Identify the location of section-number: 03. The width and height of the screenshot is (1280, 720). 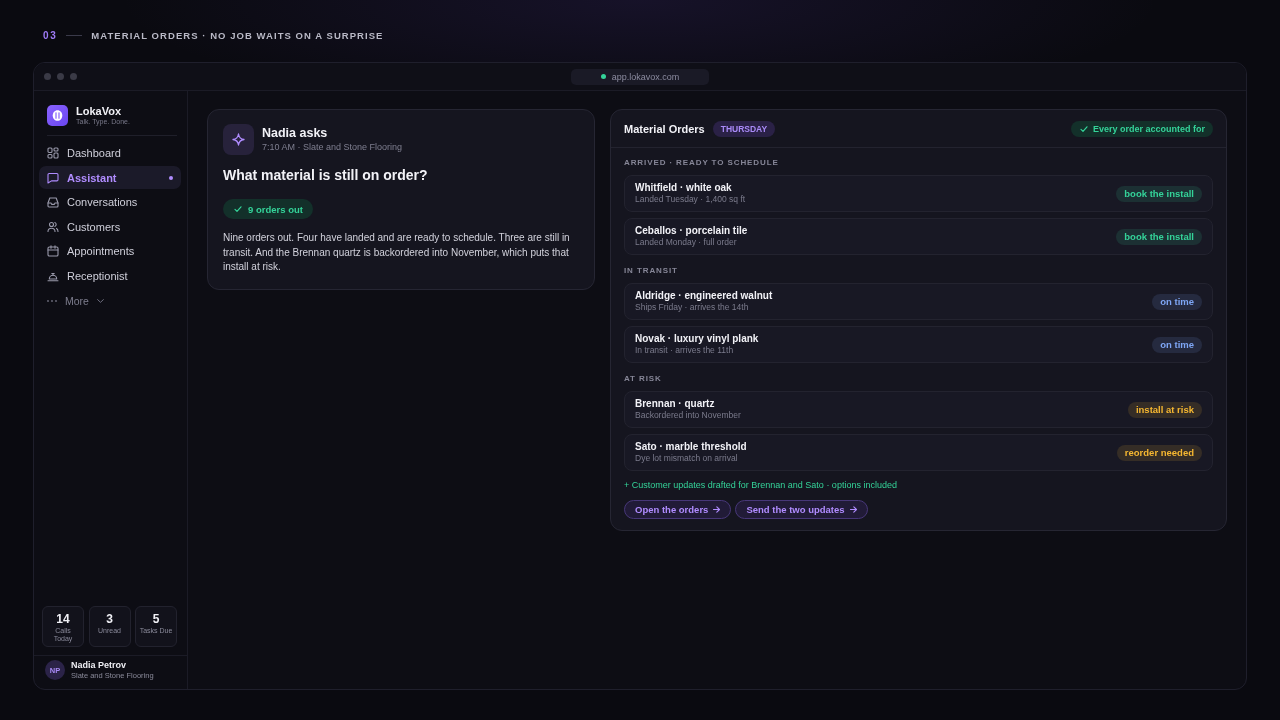
(50, 35).